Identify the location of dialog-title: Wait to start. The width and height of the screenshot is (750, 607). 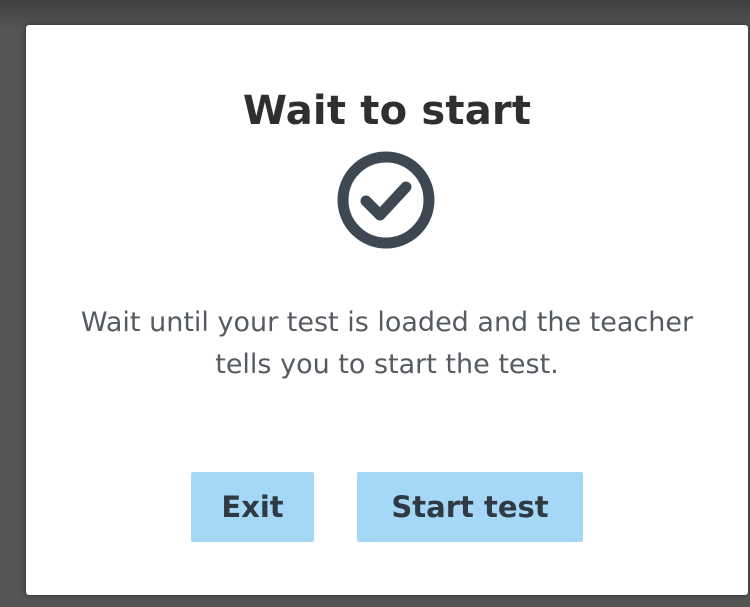
(387, 111).